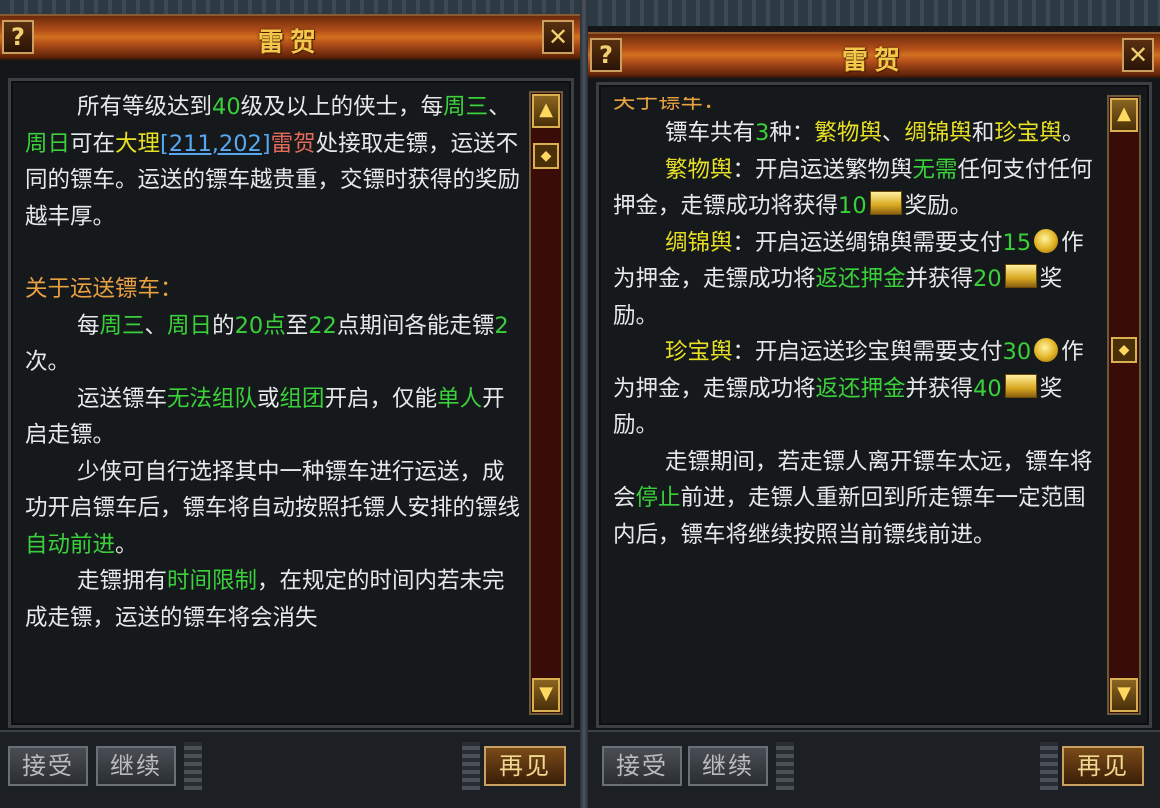 The image size is (1160, 808). Describe the element at coordinates (273, 417) in the screenshot. I see `rule-paragraph: 运送镖车无法组队或组团开启，仅能单人开启走镖。` at that location.